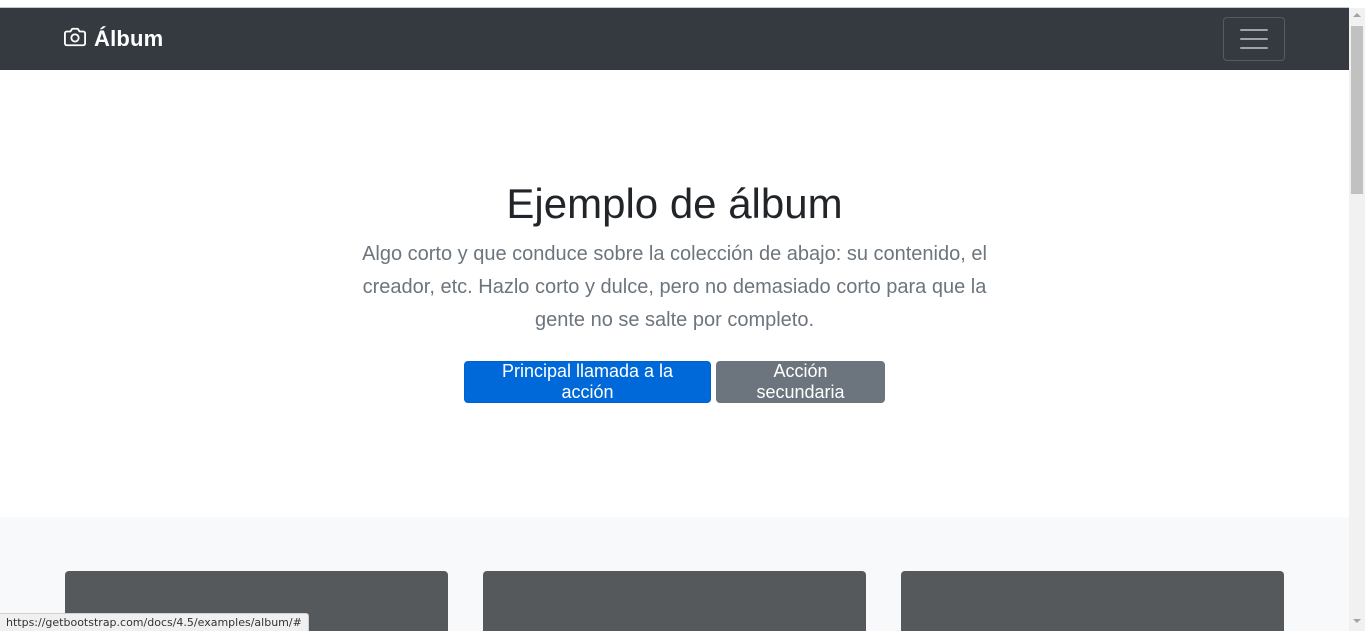  What do you see at coordinates (1357, 319) in the screenshot?
I see `vertical-scrollbar` at bounding box center [1357, 319].